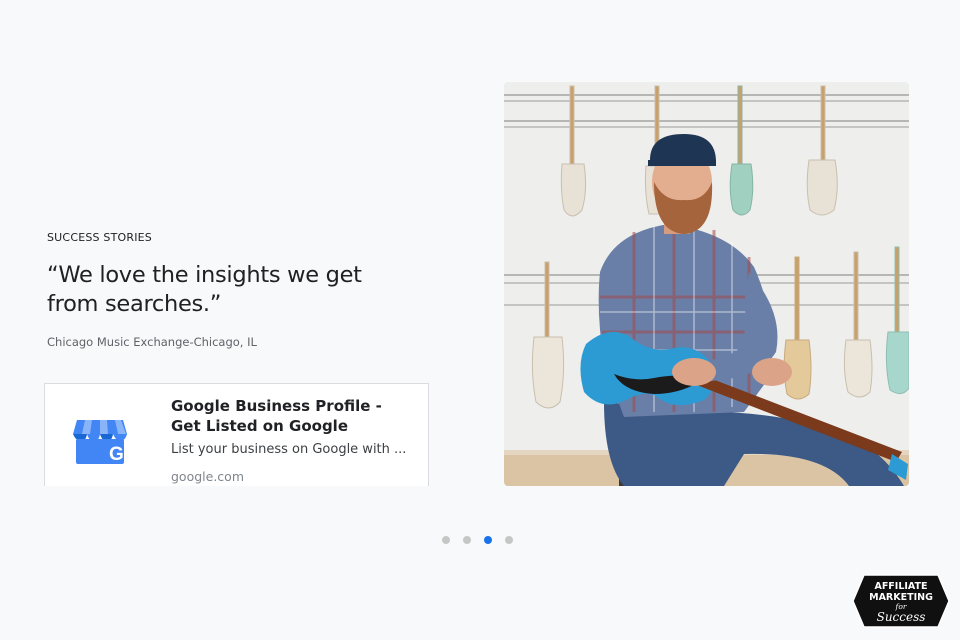  What do you see at coordinates (116, 454) in the screenshot?
I see `svg-text: G` at bounding box center [116, 454].